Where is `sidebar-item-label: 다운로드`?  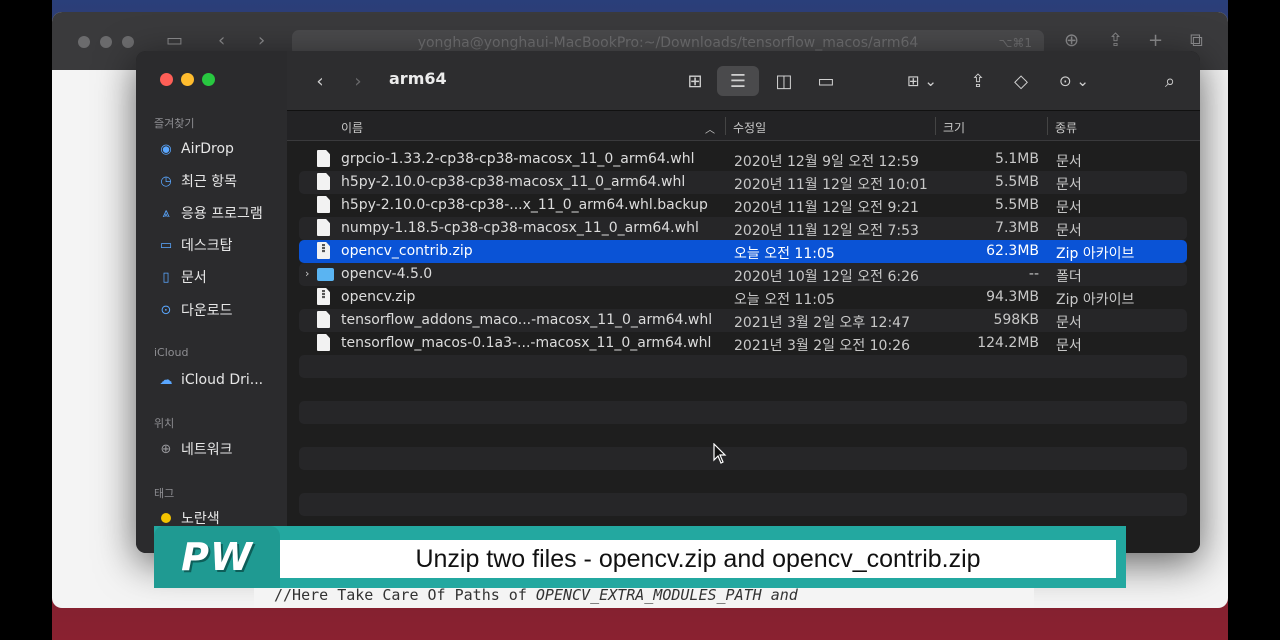 sidebar-item-label: 다운로드 is located at coordinates (207, 311).